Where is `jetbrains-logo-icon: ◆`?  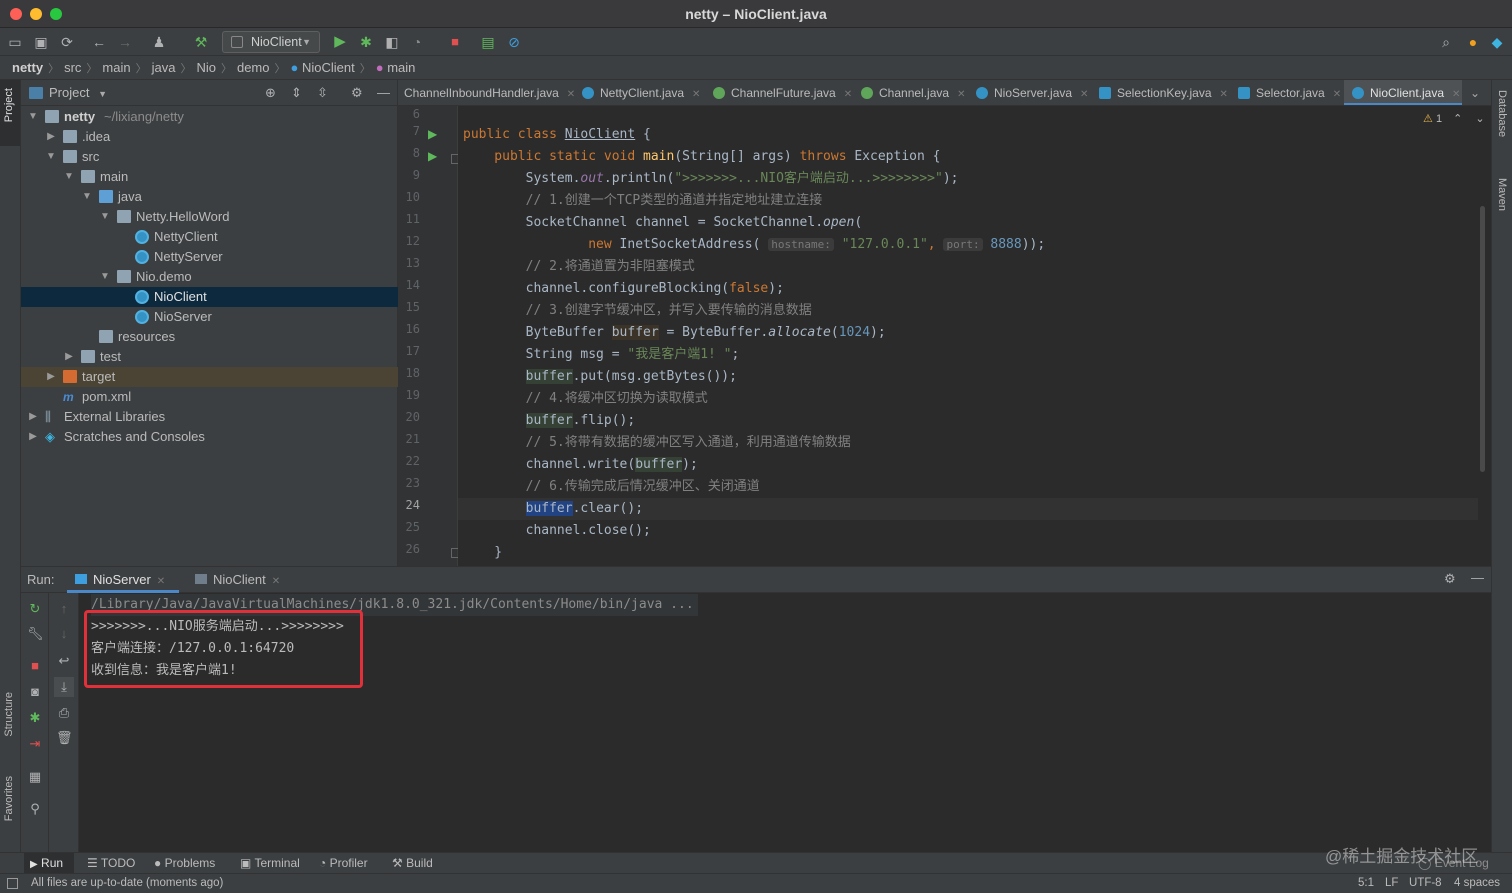 jetbrains-logo-icon: ◆ is located at coordinates (1497, 42).